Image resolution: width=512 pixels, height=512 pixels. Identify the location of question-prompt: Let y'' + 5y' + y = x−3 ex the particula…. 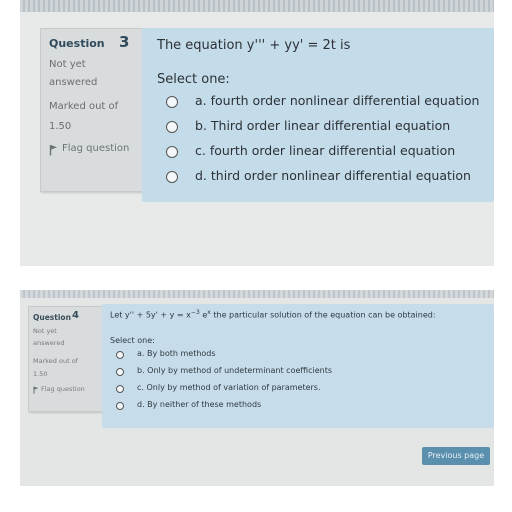
(273, 314).